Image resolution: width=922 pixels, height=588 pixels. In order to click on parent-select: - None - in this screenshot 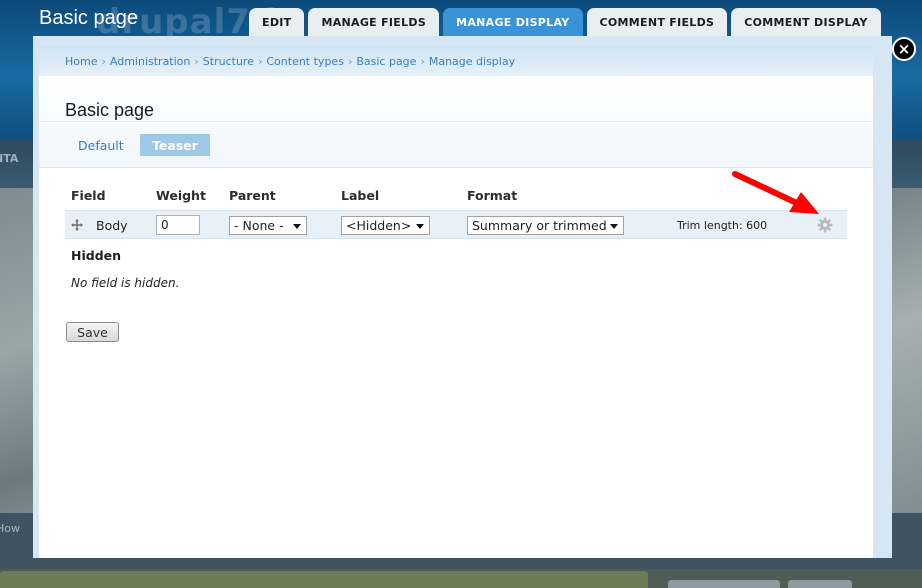, I will do `click(268, 225)`.